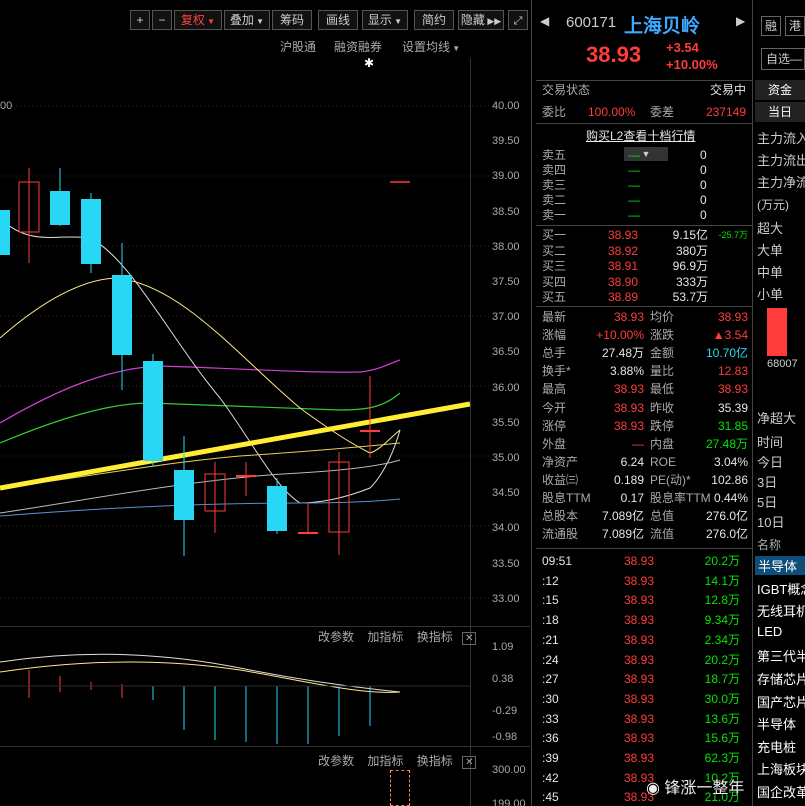 The width and height of the screenshot is (805, 806). Describe the element at coordinates (781, 746) in the screenshot. I see `sector-item: 充电桩` at that location.